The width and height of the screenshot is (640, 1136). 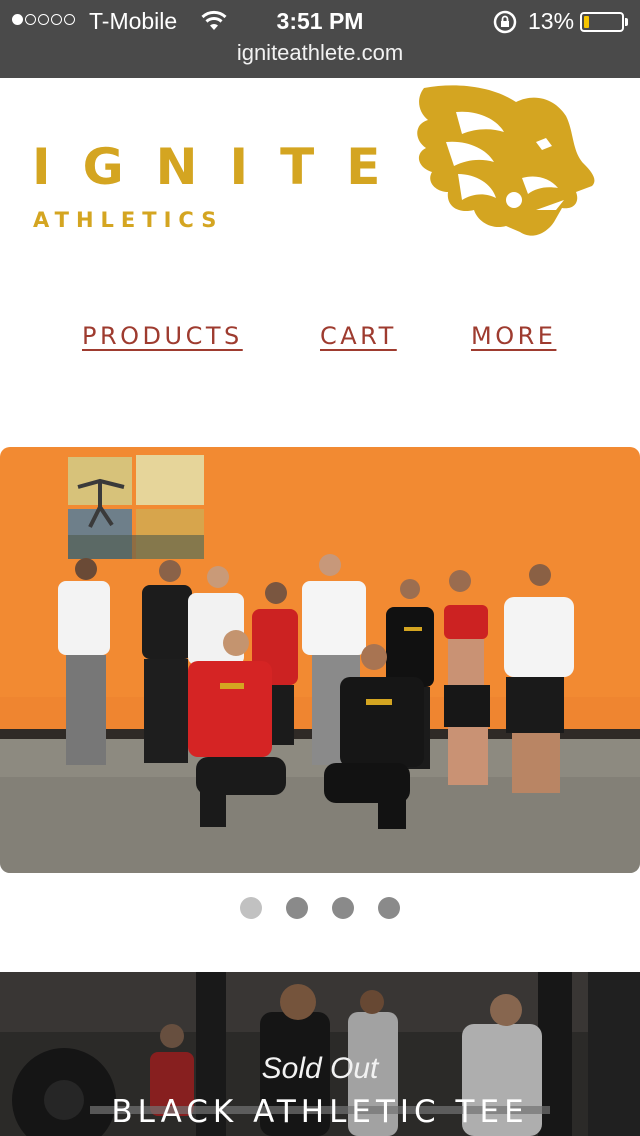 I want to click on browser-status-bar: T-Mobile 3:51 PM 13% igniteathlete.com, so click(x=320, y=39).